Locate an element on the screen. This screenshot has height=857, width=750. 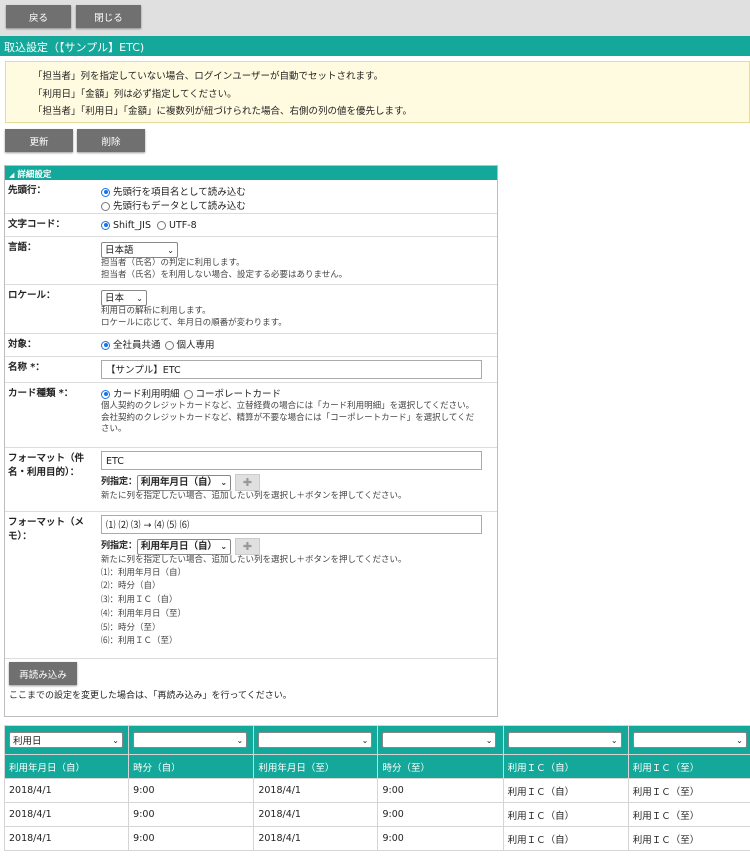
charset-option-utf8: UTF-8 is located at coordinates (176, 225).